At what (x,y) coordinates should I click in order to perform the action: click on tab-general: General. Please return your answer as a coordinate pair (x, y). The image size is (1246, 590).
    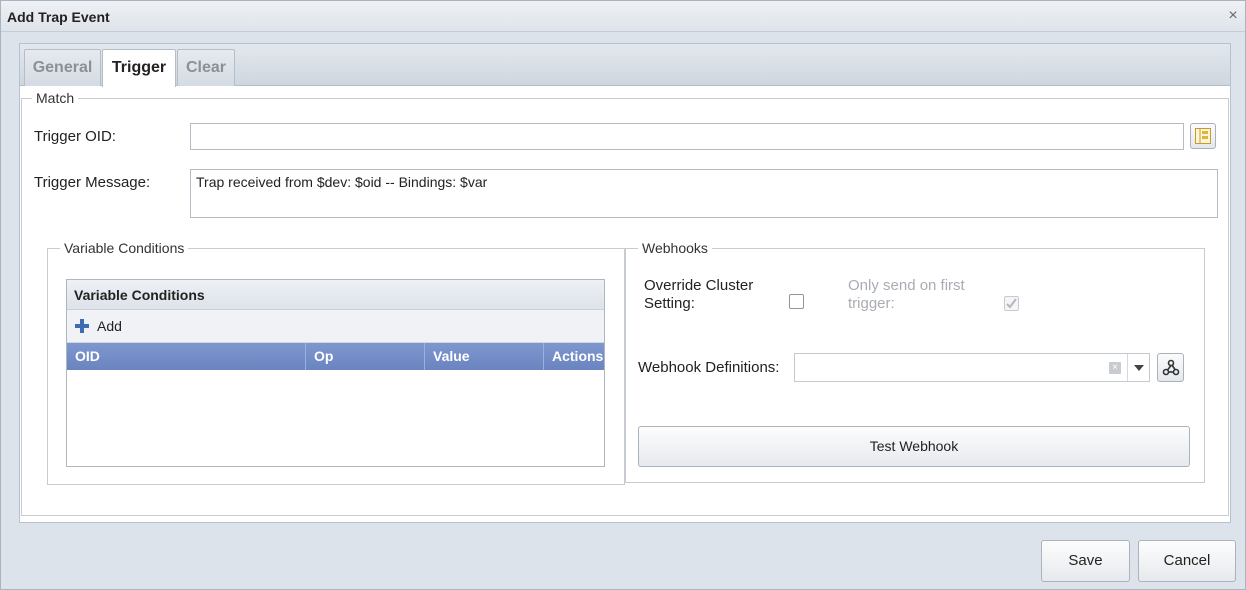
    Looking at the image, I should click on (62, 67).